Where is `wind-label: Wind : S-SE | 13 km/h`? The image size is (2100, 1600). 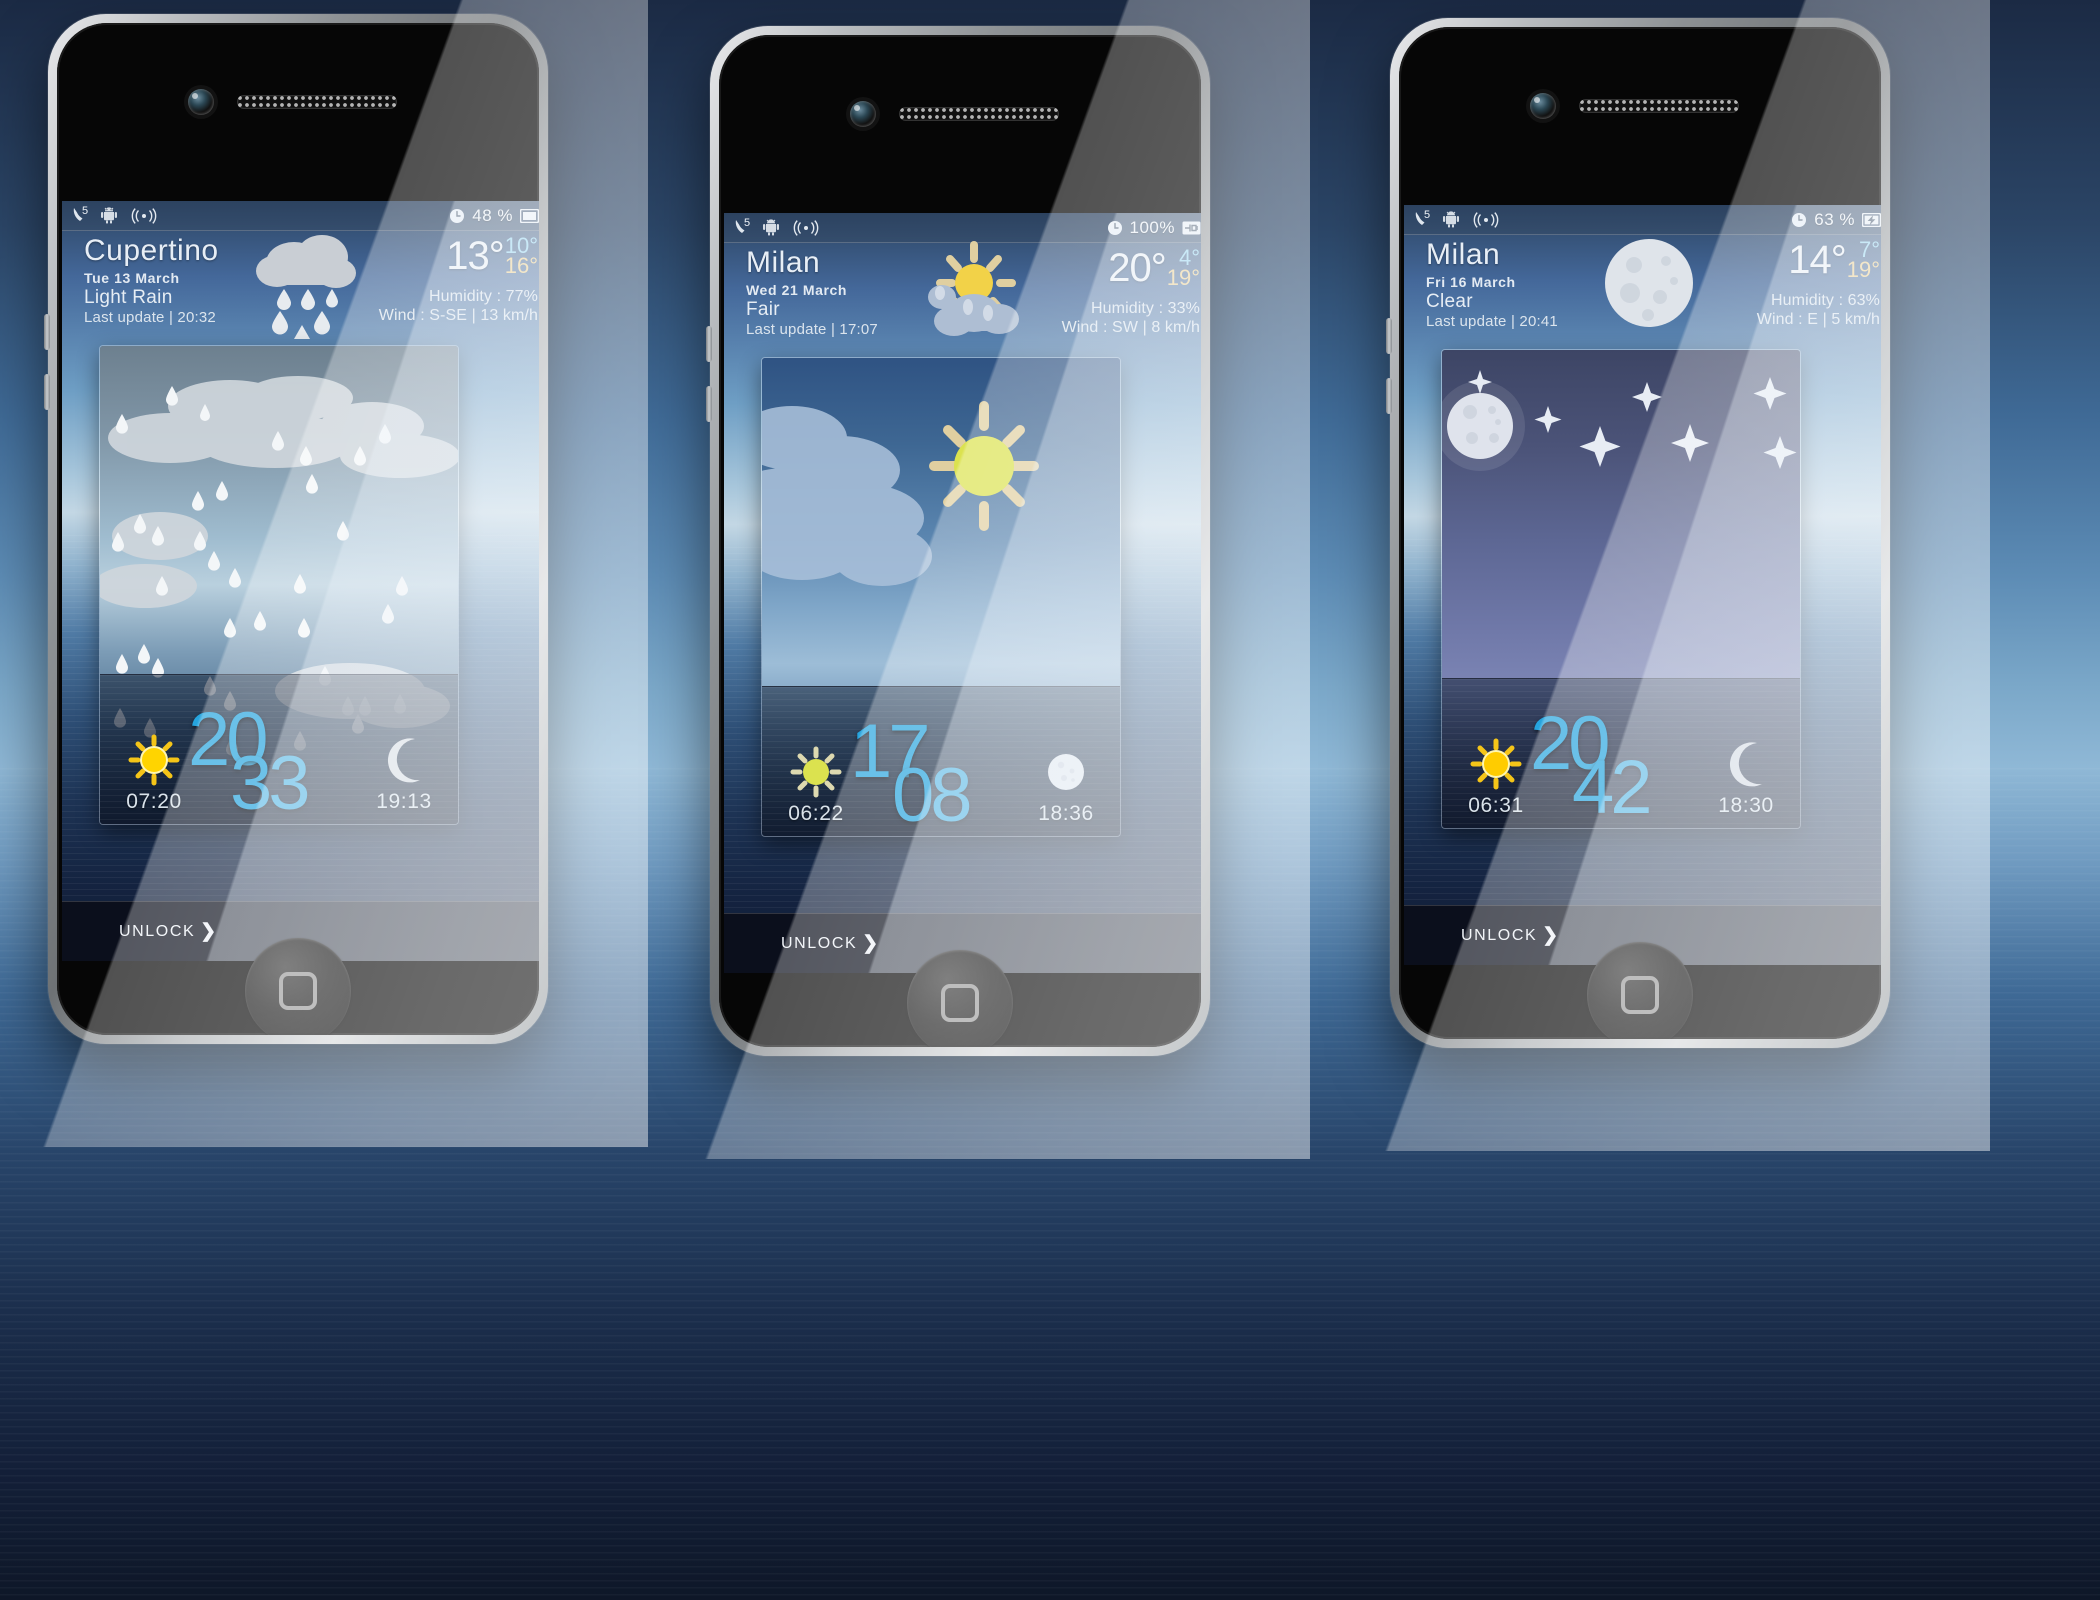
wind-label: Wind : S-SE | 13 km/h is located at coordinates (458, 315).